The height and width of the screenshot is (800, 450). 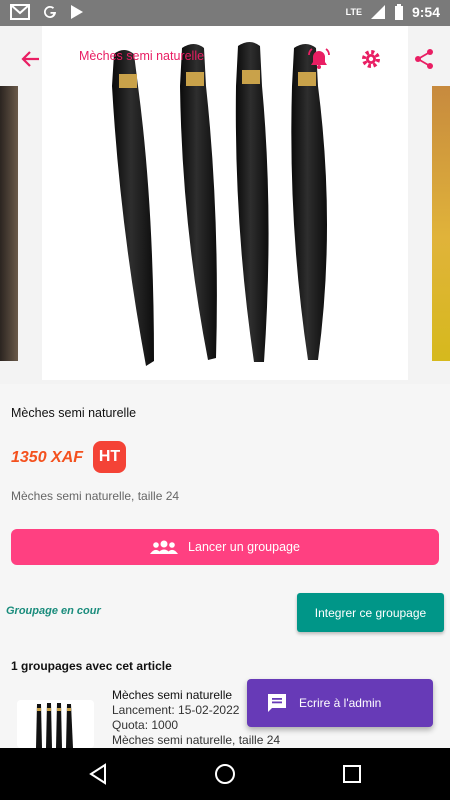 I want to click on launch-groupage-label: Lancer un groupage, so click(x=244, y=547).